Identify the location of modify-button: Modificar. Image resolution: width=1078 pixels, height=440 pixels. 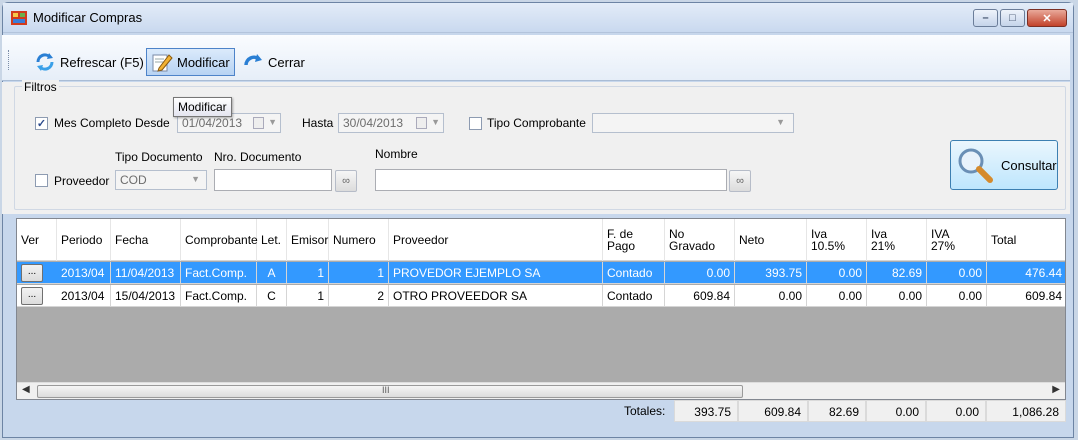
(190, 62).